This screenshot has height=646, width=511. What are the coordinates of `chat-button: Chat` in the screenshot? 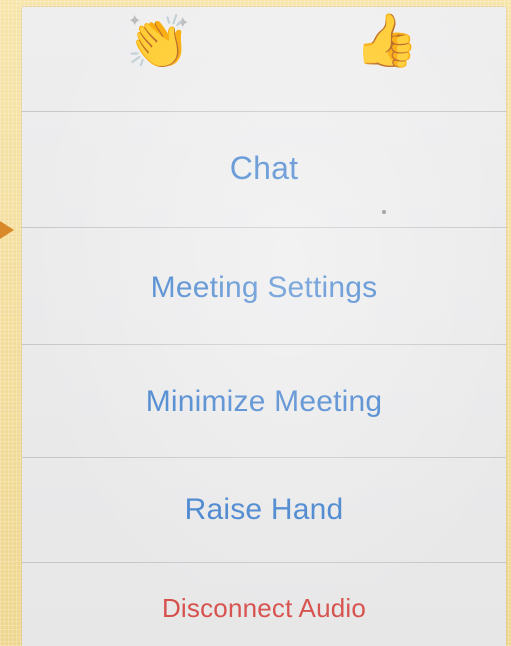 It's located at (264, 168).